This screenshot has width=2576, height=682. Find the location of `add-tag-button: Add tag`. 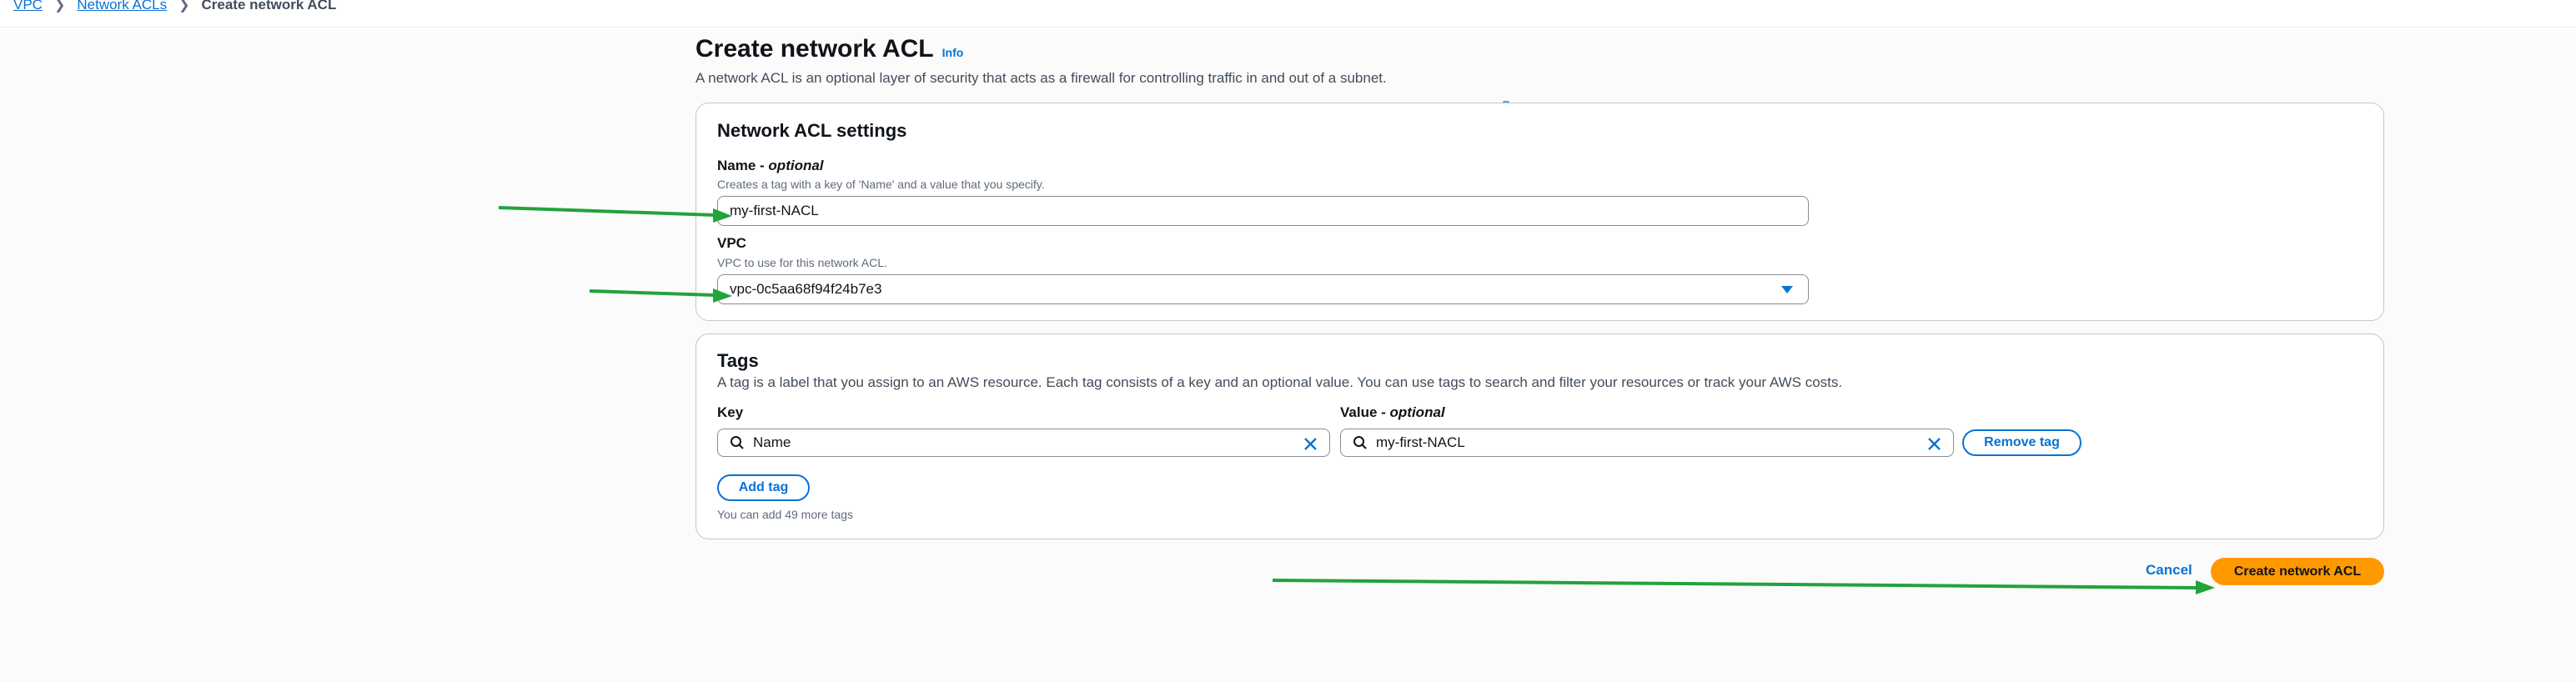

add-tag-button: Add tag is located at coordinates (763, 488).